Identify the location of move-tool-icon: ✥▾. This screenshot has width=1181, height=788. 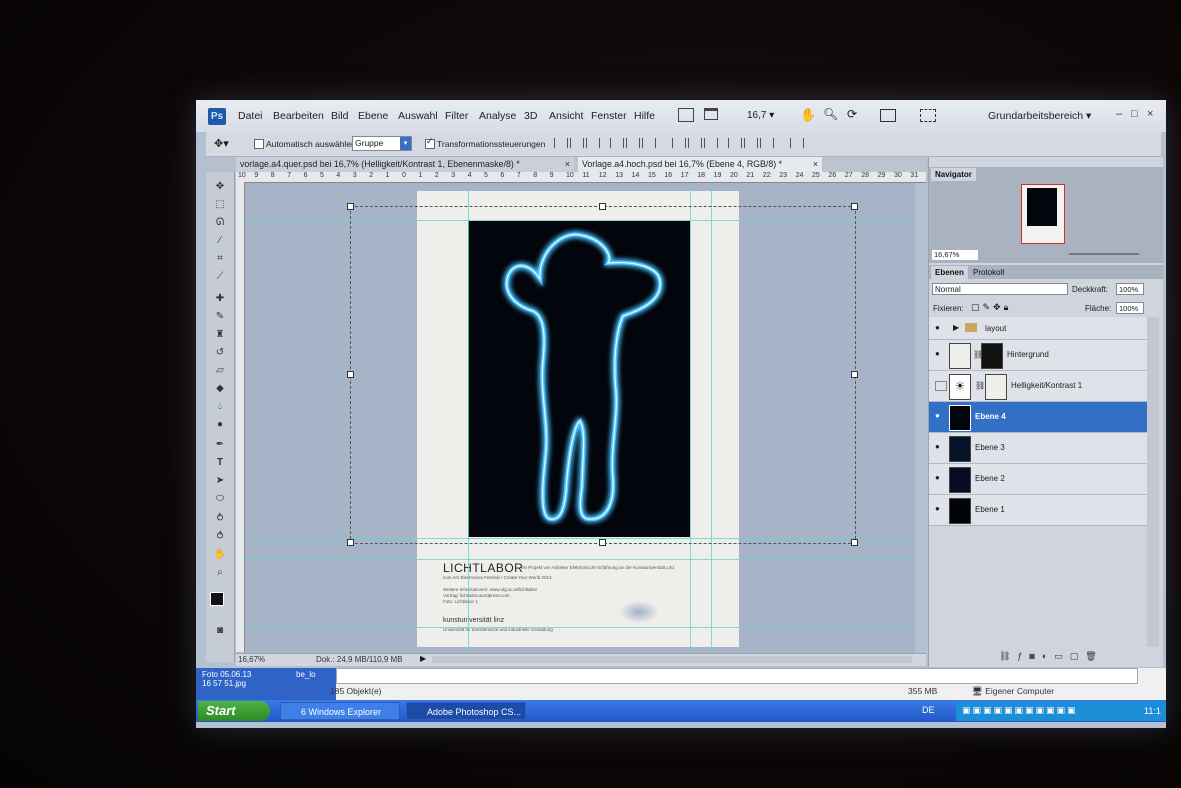
(221, 143).